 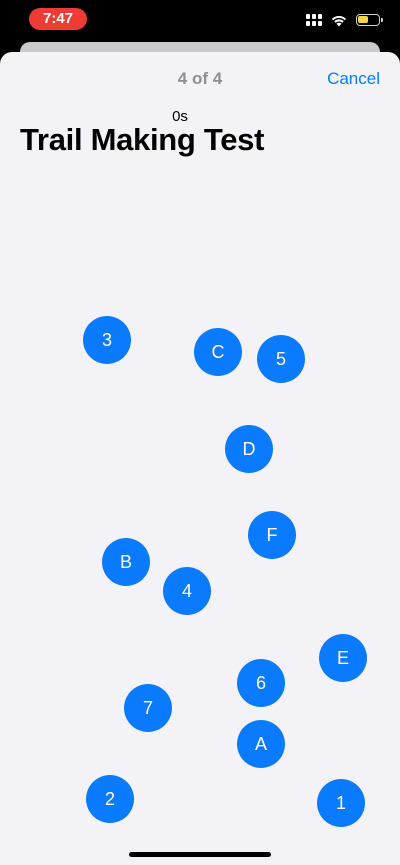 I want to click on cellular-icon, so click(x=314, y=20).